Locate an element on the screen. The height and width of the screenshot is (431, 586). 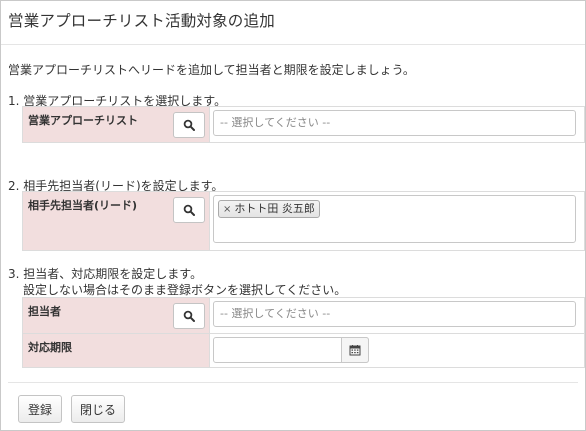
step3-title: 3. 担当者、対応期限を設定します。 is located at coordinates (105, 274).